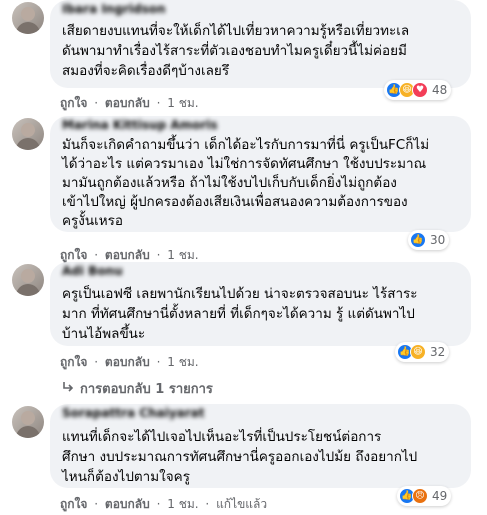  Describe the element at coordinates (420, 496) in the screenshot. I see `angry-icon: 😠` at that location.